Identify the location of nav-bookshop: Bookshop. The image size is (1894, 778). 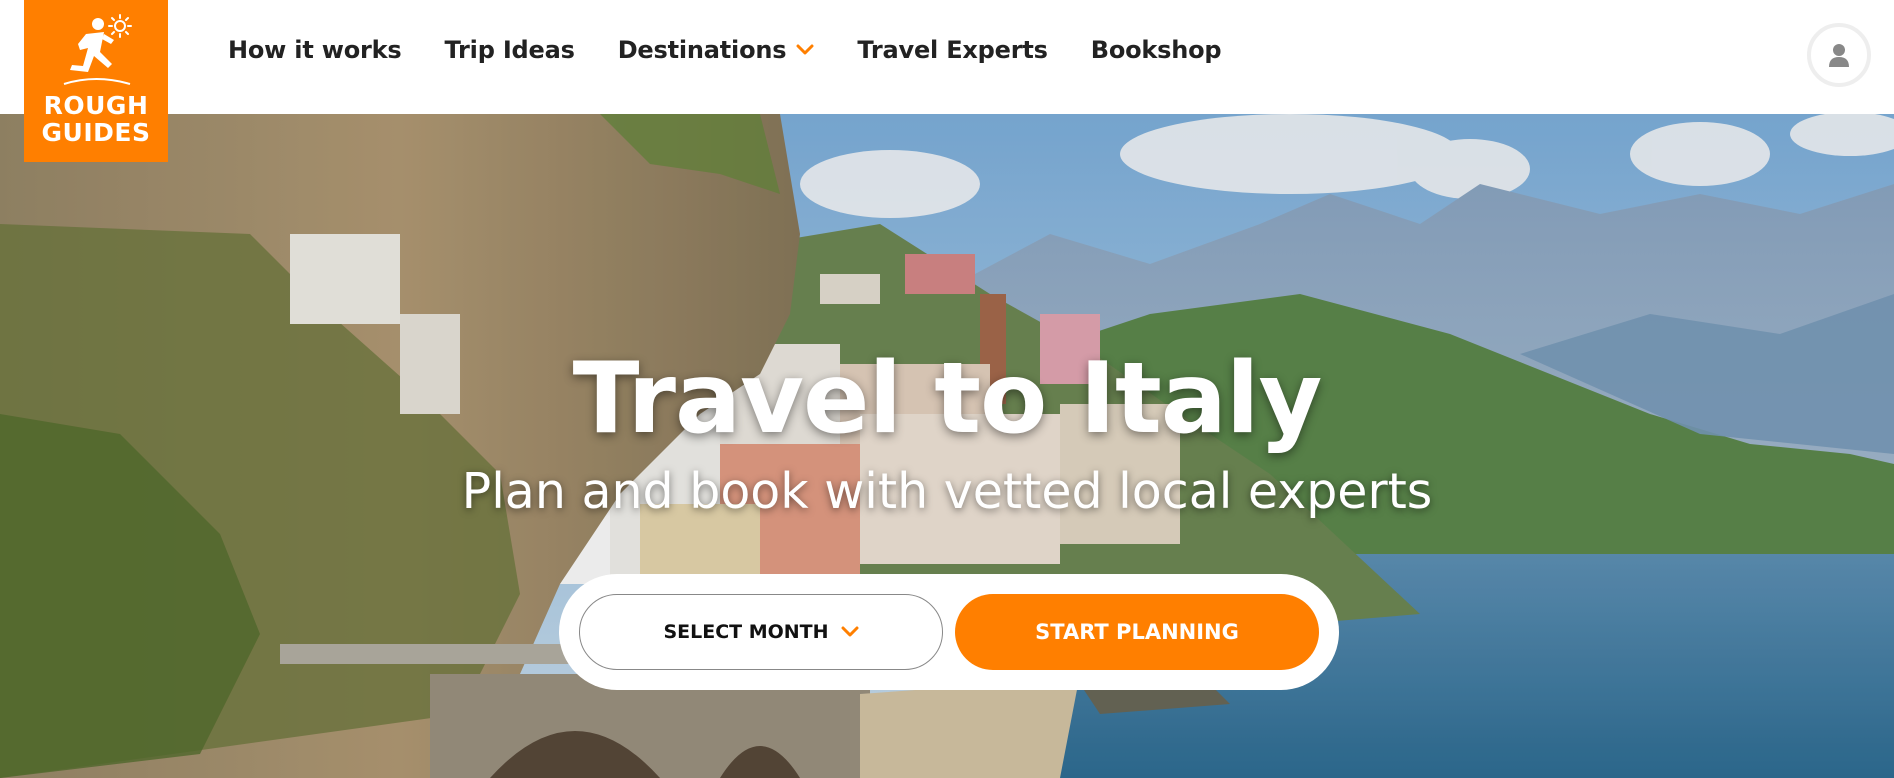
(1156, 50).